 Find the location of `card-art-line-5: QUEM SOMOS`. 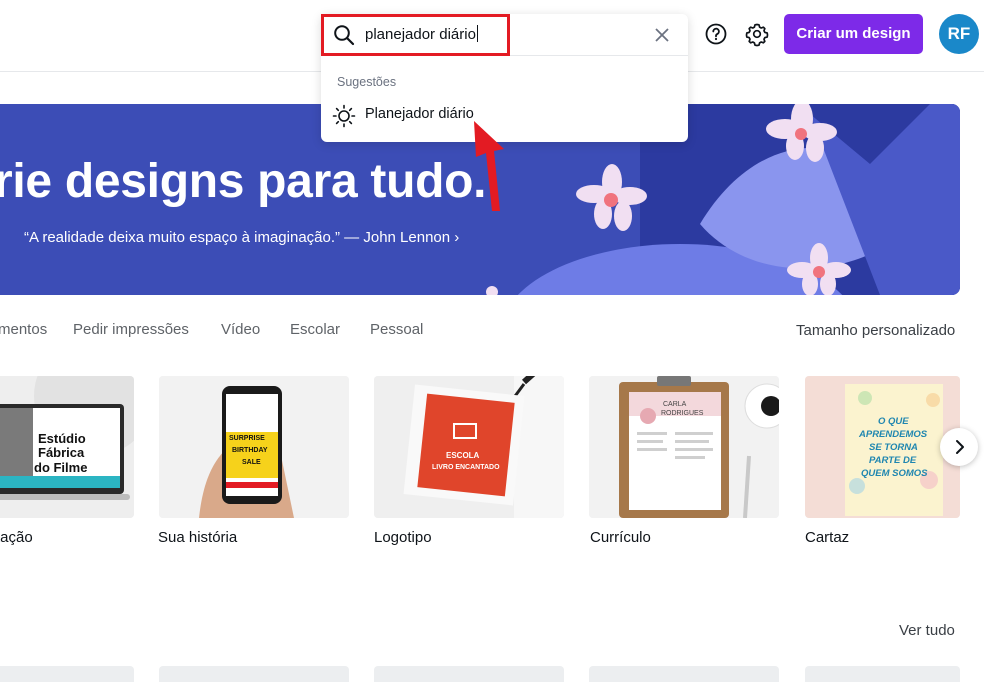

card-art-line-5: QUEM SOMOS is located at coordinates (894, 473).